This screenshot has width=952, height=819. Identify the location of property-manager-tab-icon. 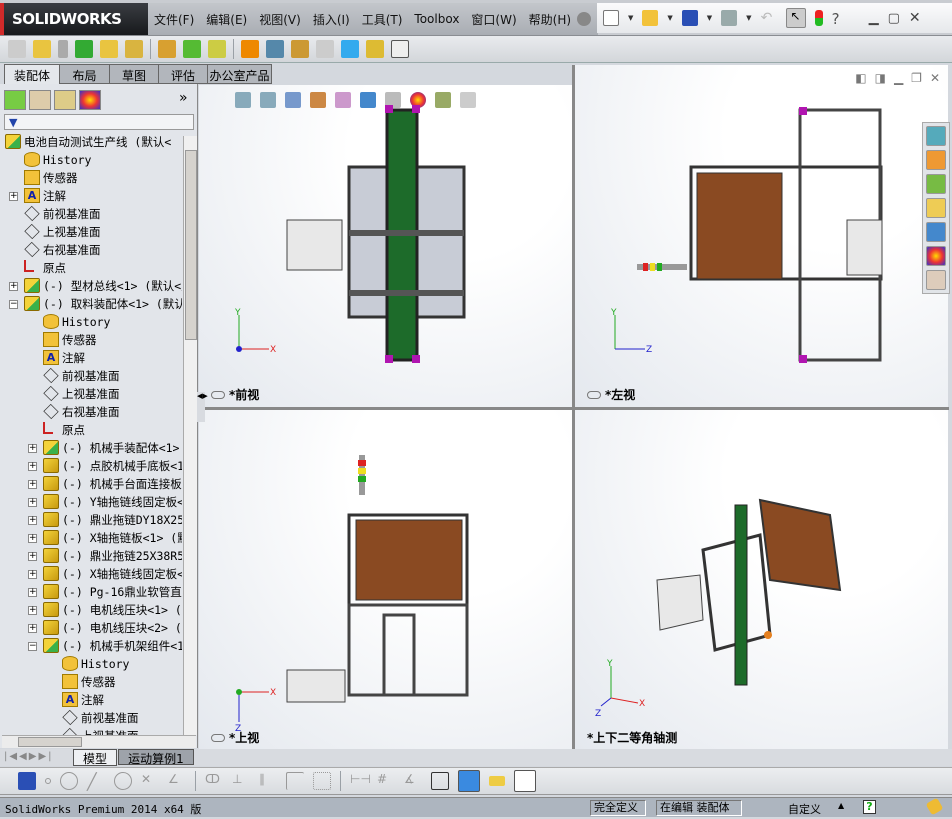
(40, 100).